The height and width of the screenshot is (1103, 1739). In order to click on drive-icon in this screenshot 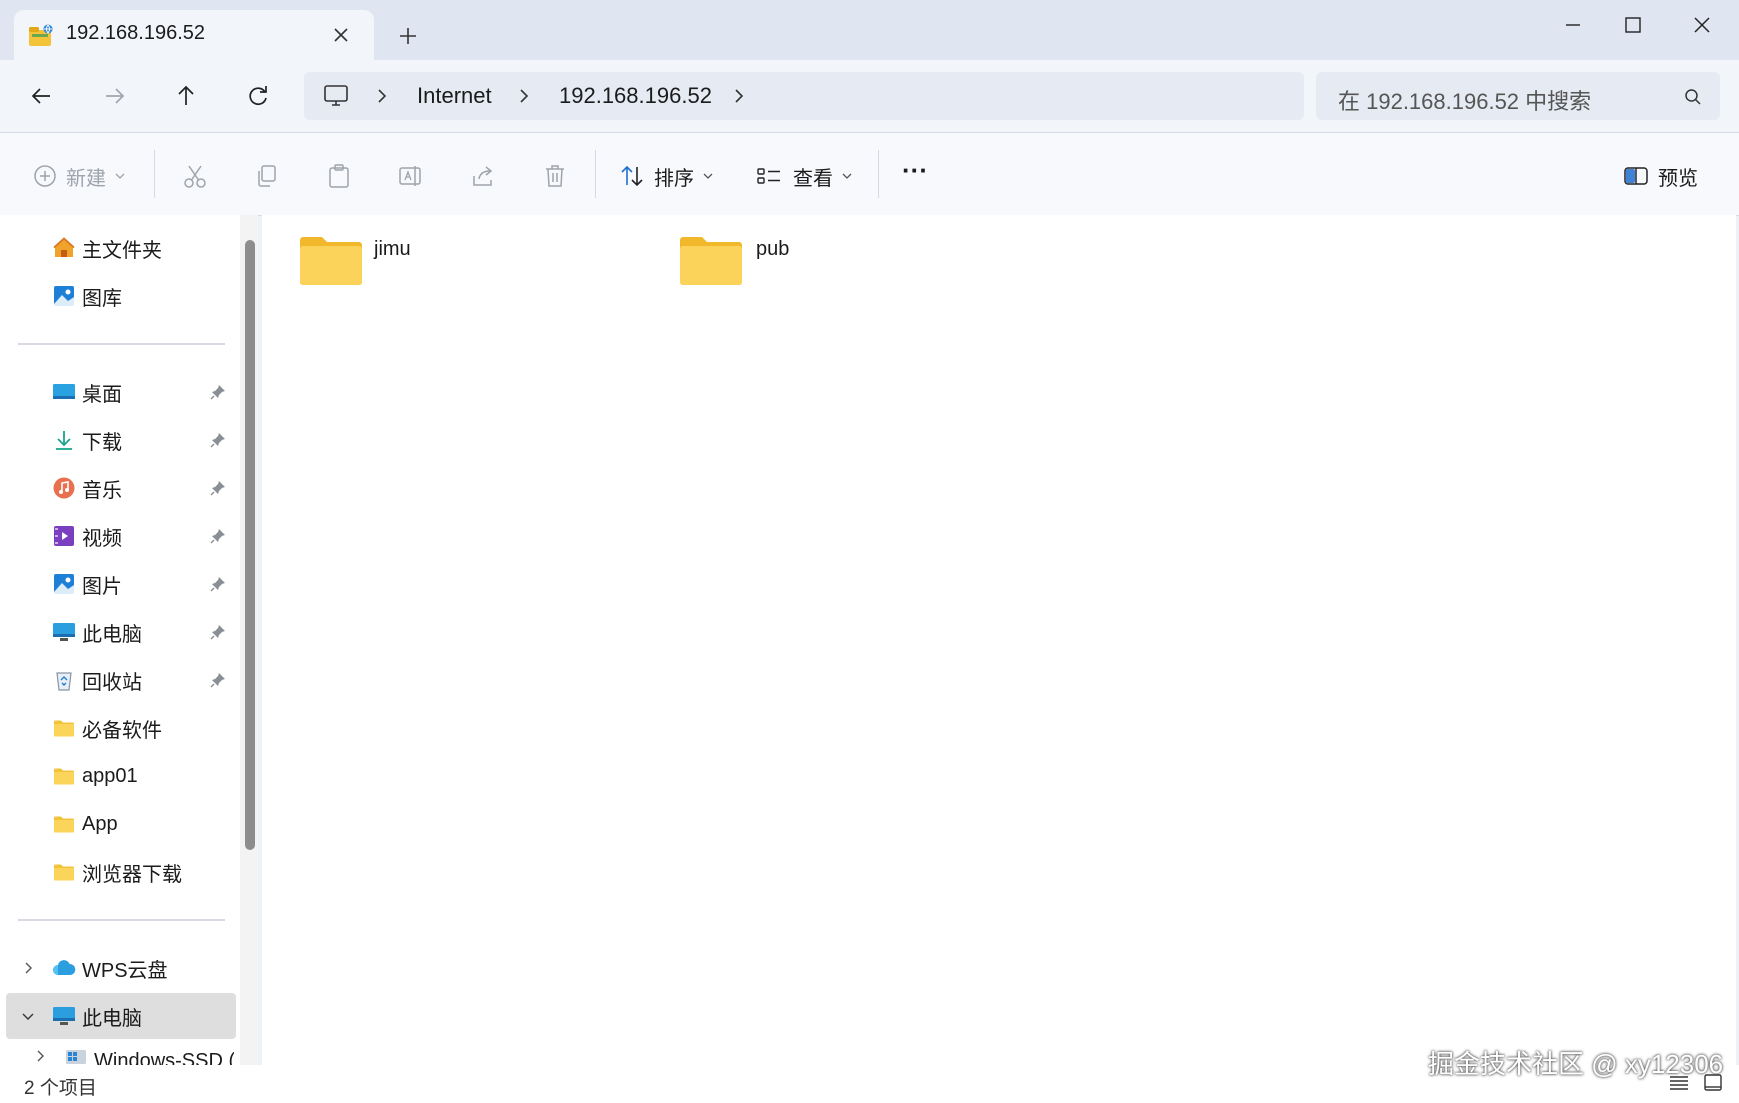, I will do `click(76, 1055)`.